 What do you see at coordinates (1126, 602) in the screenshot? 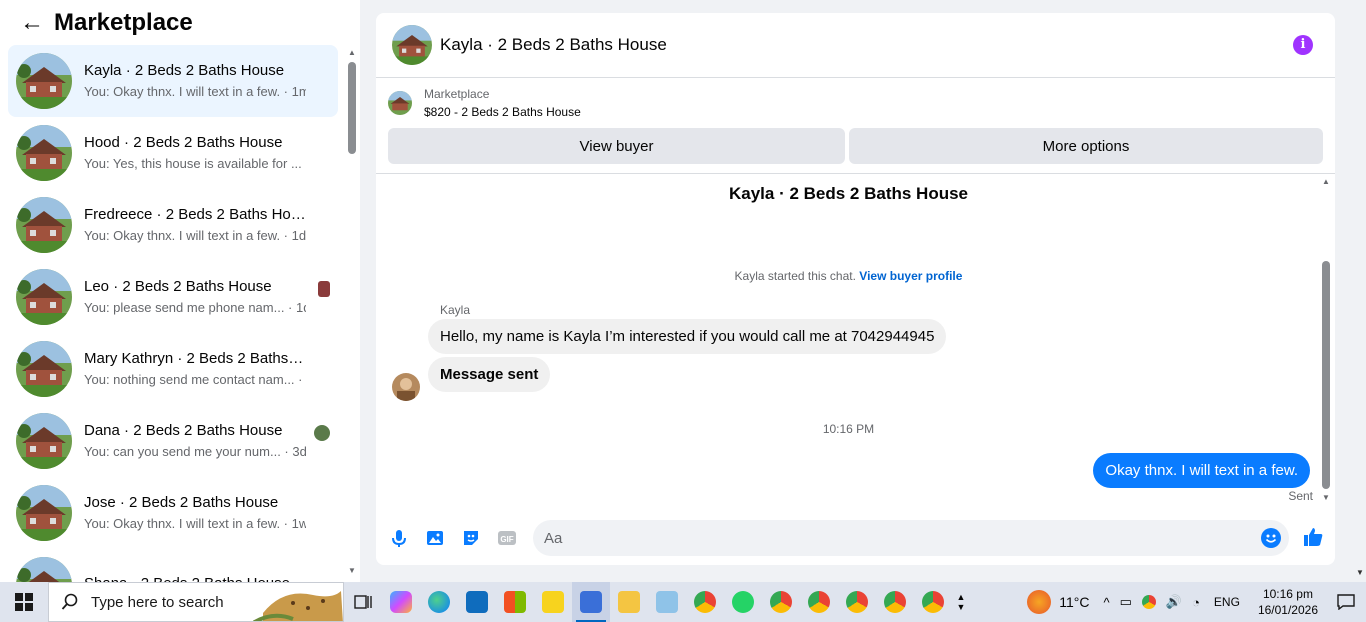
I see `battery-icon: ▭` at bounding box center [1126, 602].